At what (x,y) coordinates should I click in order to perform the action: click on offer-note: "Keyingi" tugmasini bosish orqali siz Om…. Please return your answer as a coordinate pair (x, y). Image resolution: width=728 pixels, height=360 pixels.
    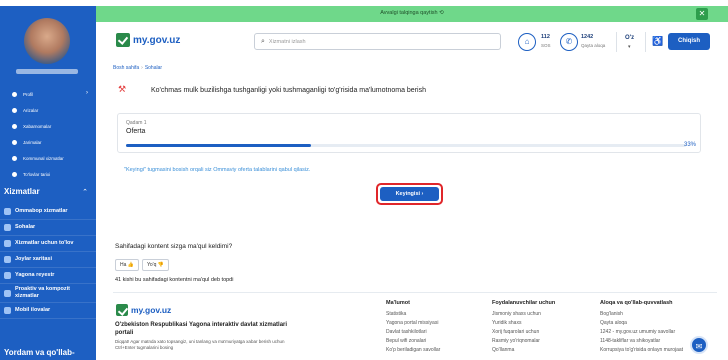
    Looking at the image, I should click on (217, 170).